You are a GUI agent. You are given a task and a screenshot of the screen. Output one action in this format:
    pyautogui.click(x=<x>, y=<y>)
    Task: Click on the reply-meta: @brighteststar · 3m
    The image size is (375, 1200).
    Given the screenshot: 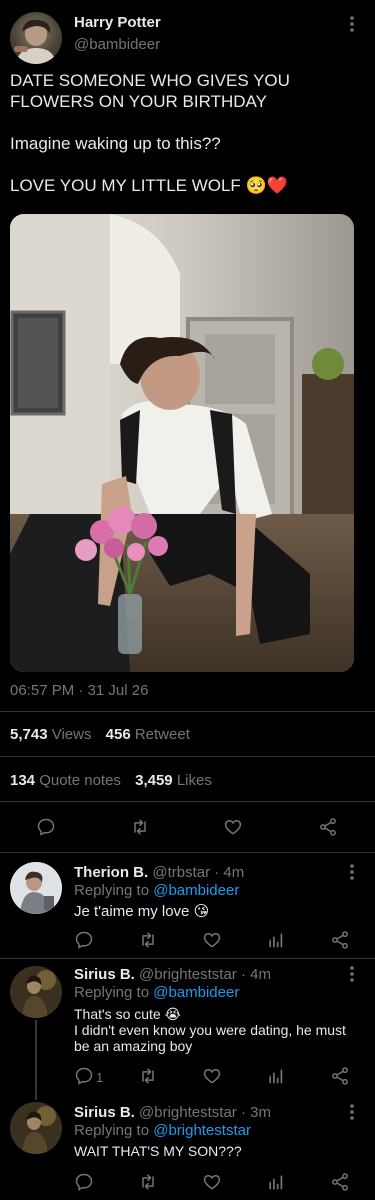 What is the action you would take?
    pyautogui.click(x=205, y=1112)
    